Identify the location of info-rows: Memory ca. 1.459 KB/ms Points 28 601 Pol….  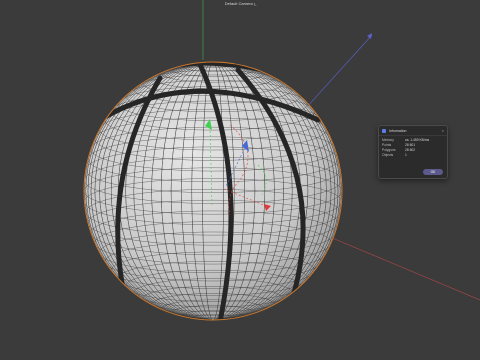
(413, 147).